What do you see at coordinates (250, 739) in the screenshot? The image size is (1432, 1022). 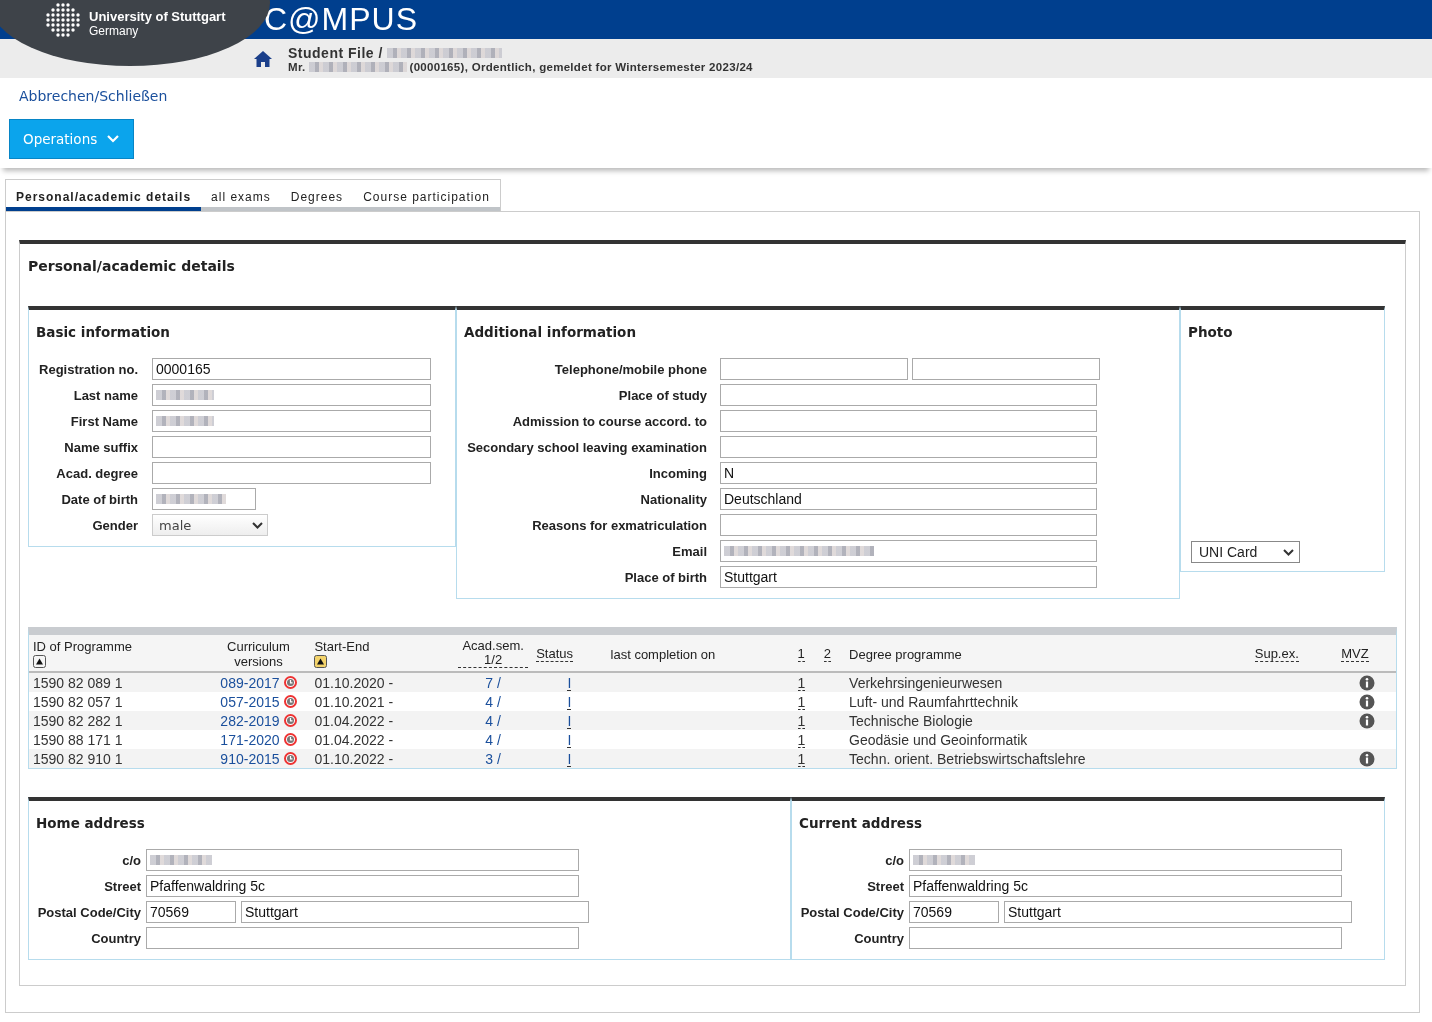 I see `version-link: 171-2020` at bounding box center [250, 739].